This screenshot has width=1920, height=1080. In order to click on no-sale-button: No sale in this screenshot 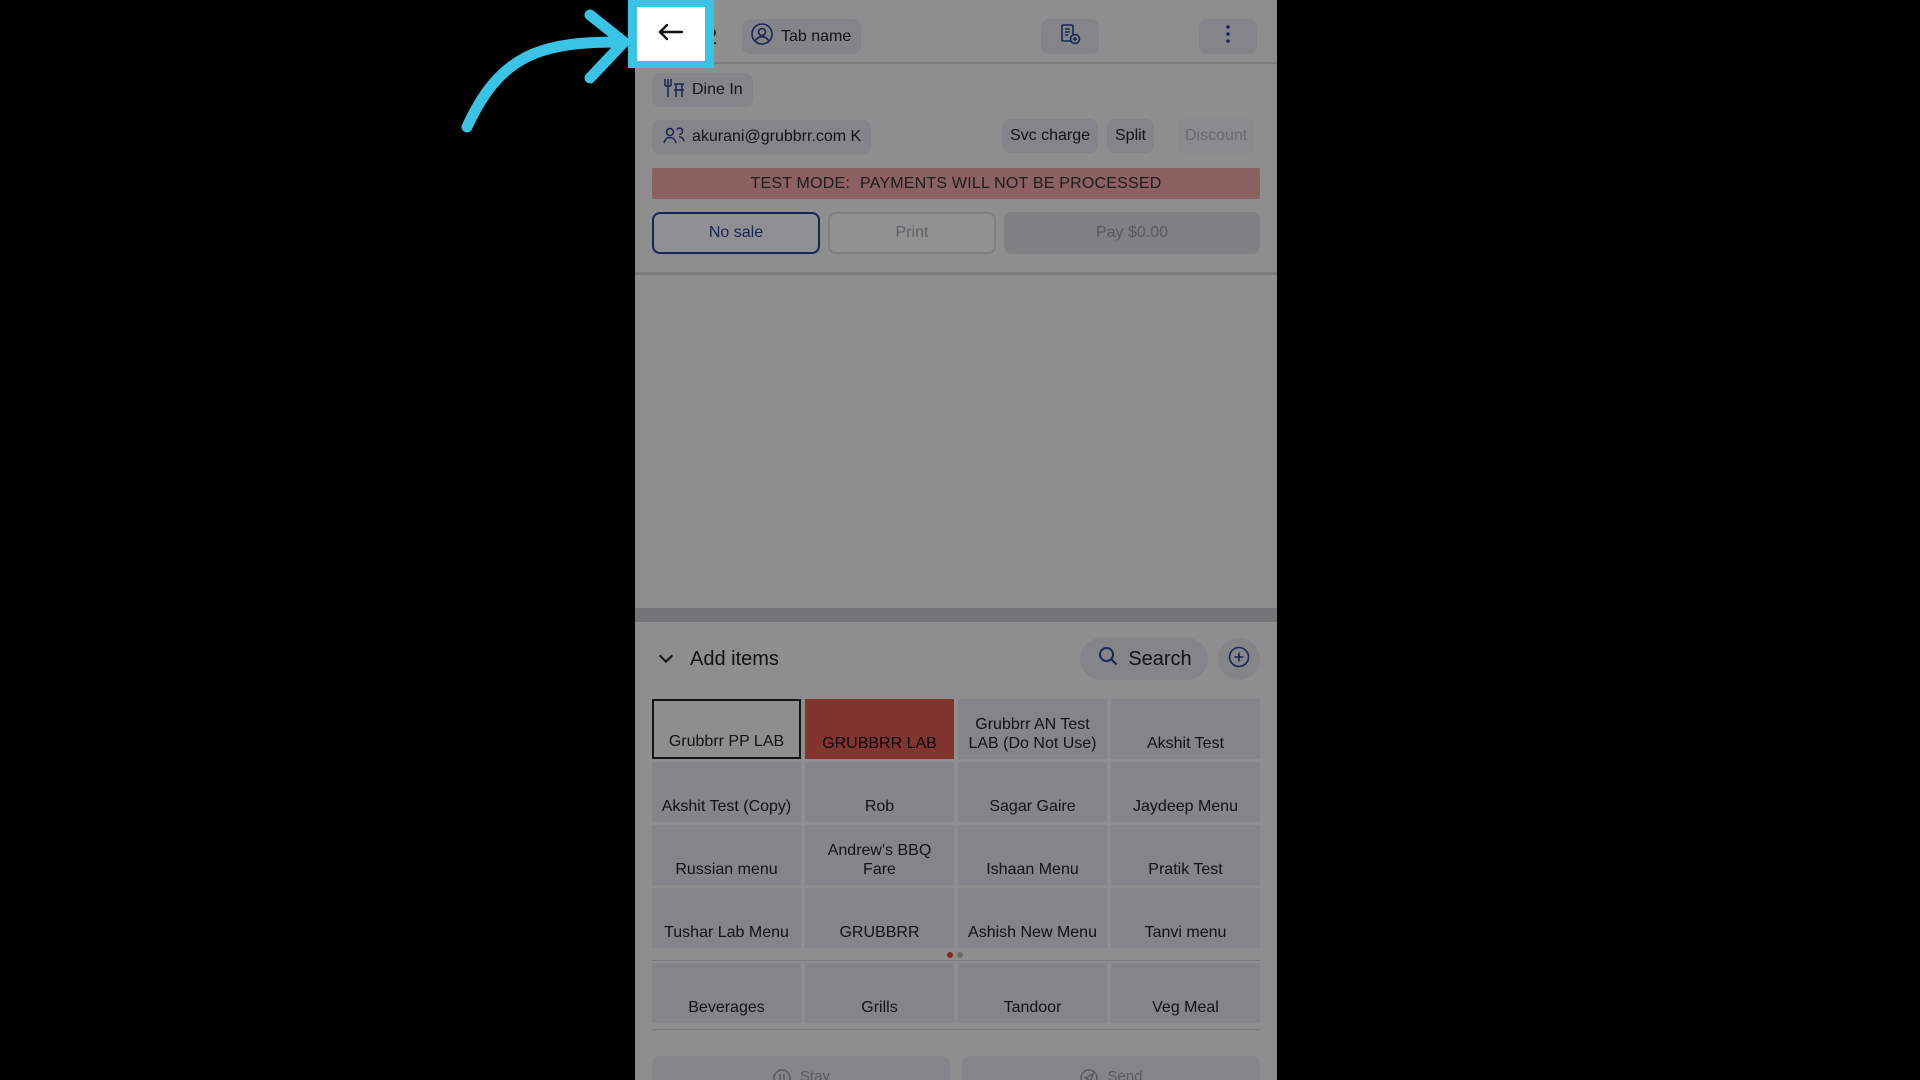, I will do `click(736, 233)`.